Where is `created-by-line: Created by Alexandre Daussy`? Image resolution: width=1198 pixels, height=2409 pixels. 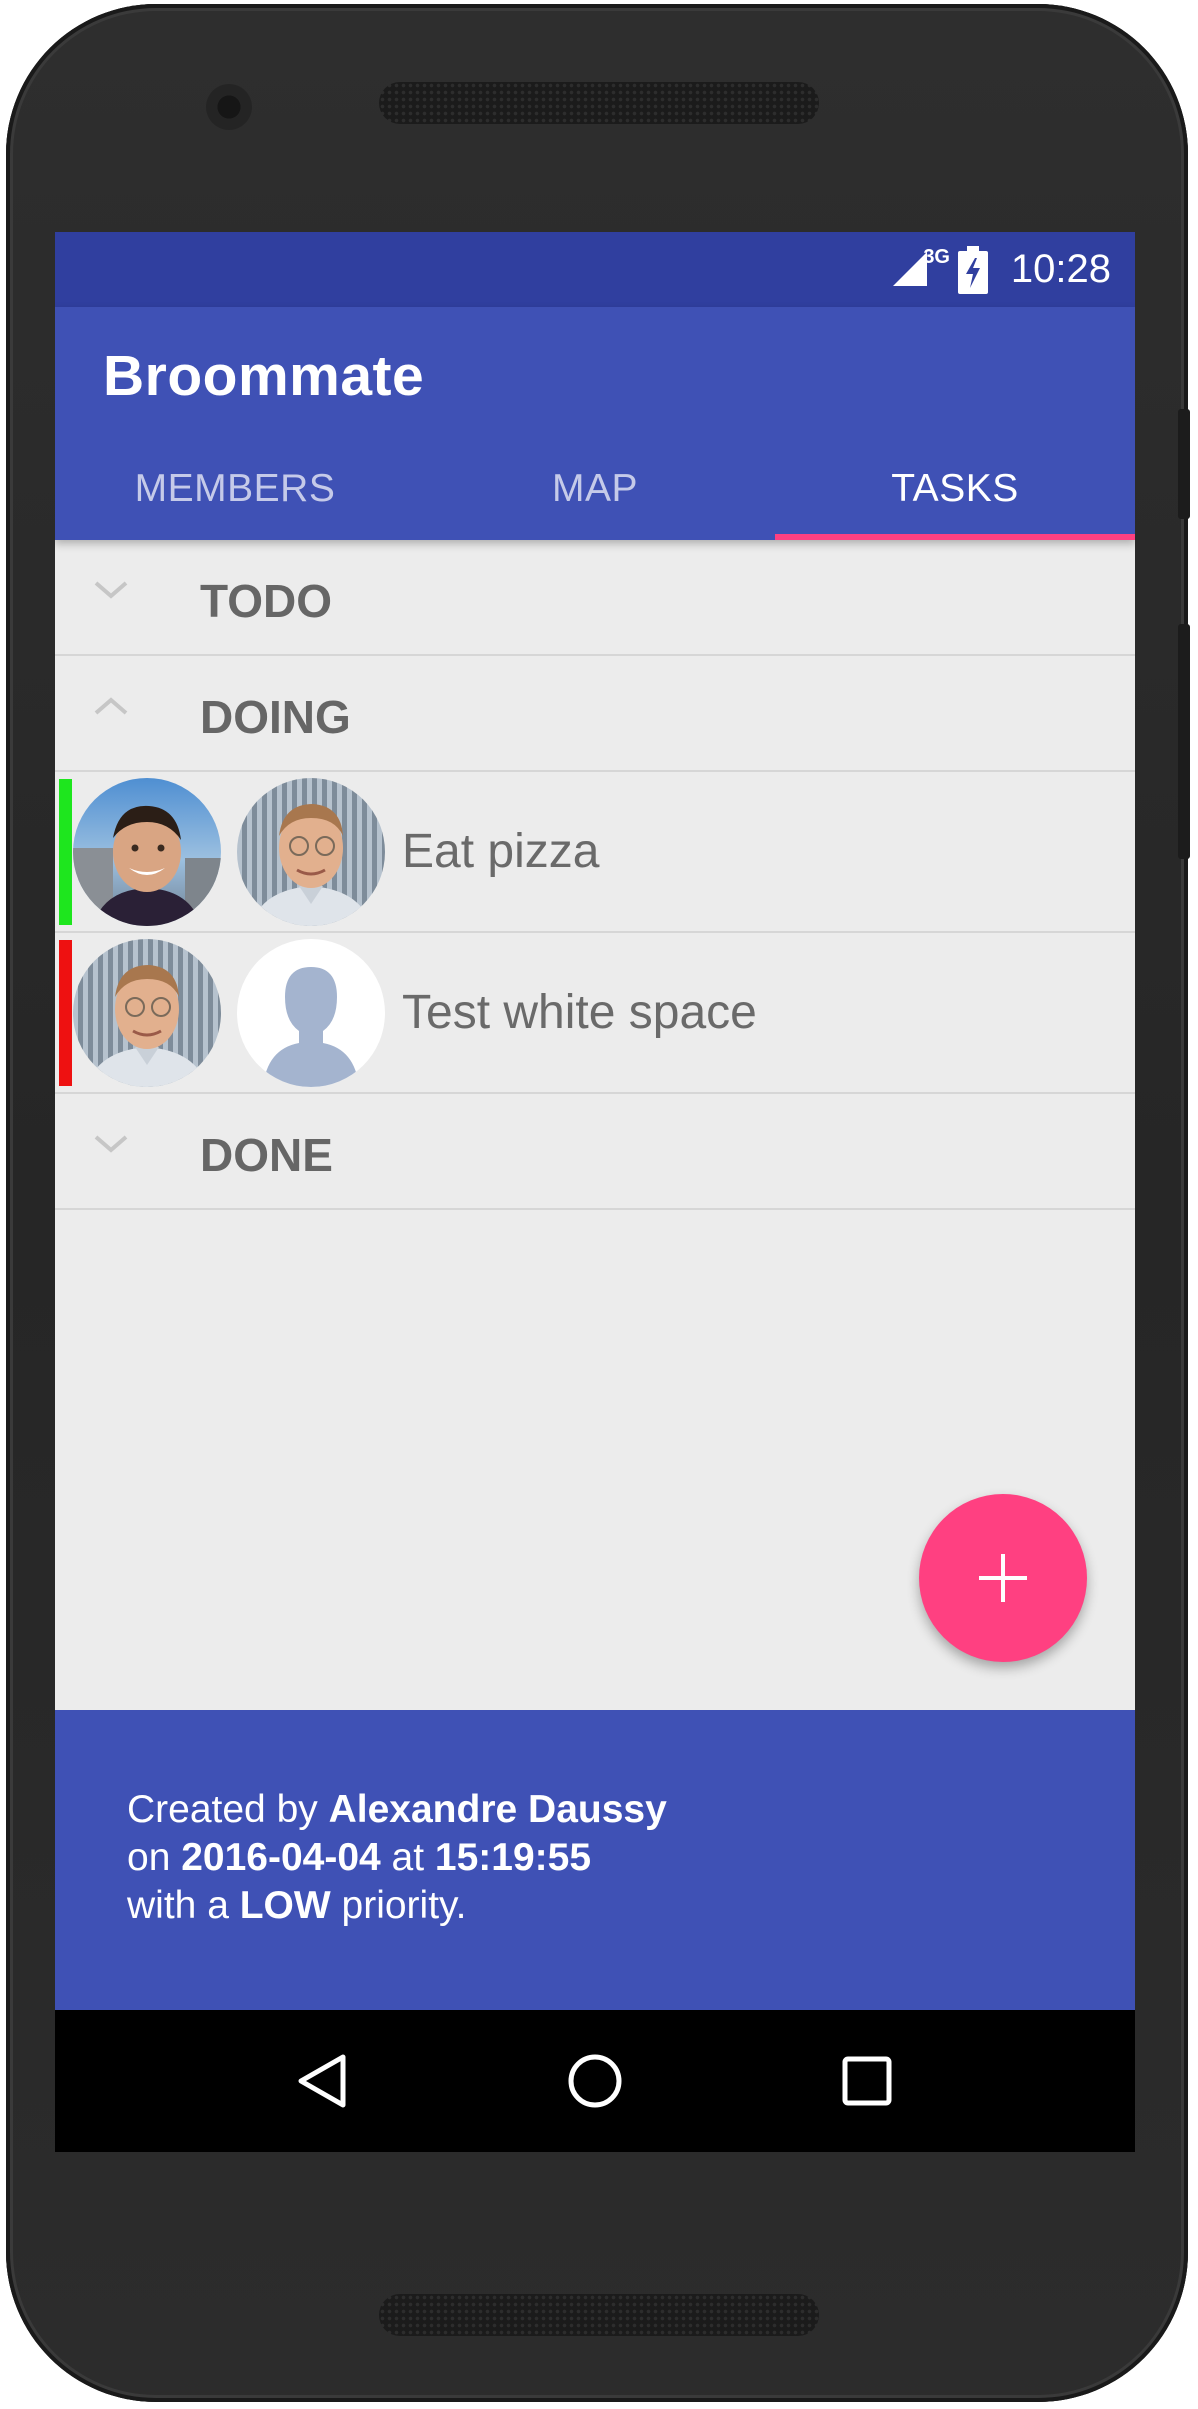
created-by-line: Created by Alexandre Daussy is located at coordinates (397, 1809).